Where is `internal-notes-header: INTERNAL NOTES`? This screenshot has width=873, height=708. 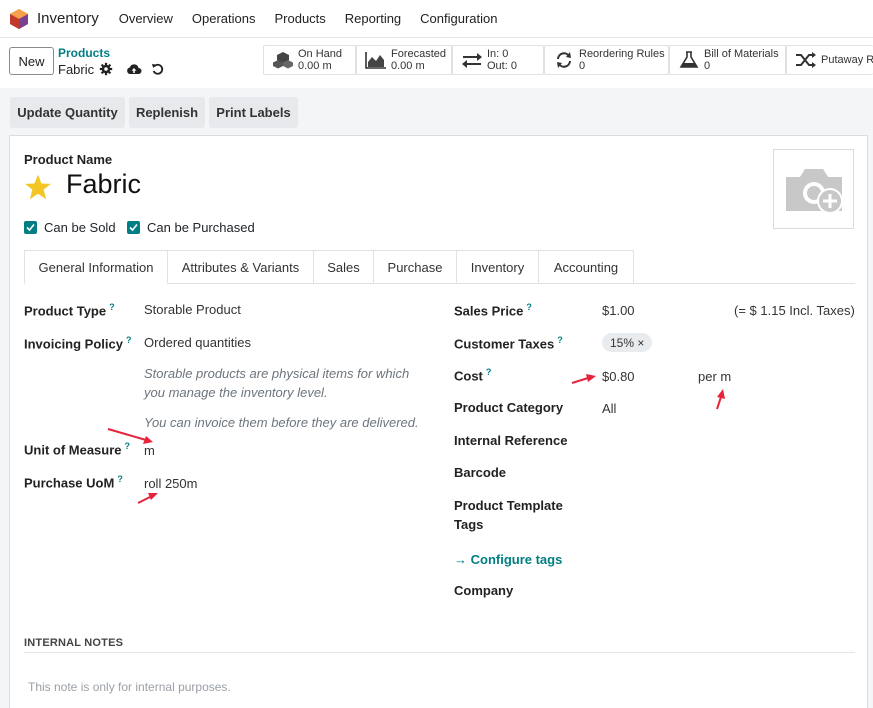 internal-notes-header: INTERNAL NOTES is located at coordinates (74, 643).